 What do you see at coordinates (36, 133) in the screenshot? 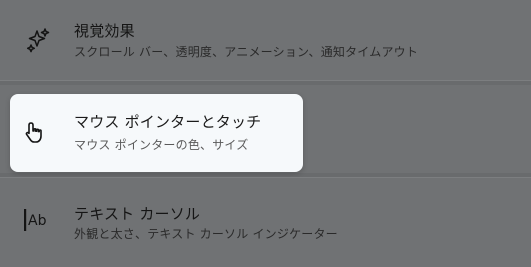
I see `pointer-hand-icon` at bounding box center [36, 133].